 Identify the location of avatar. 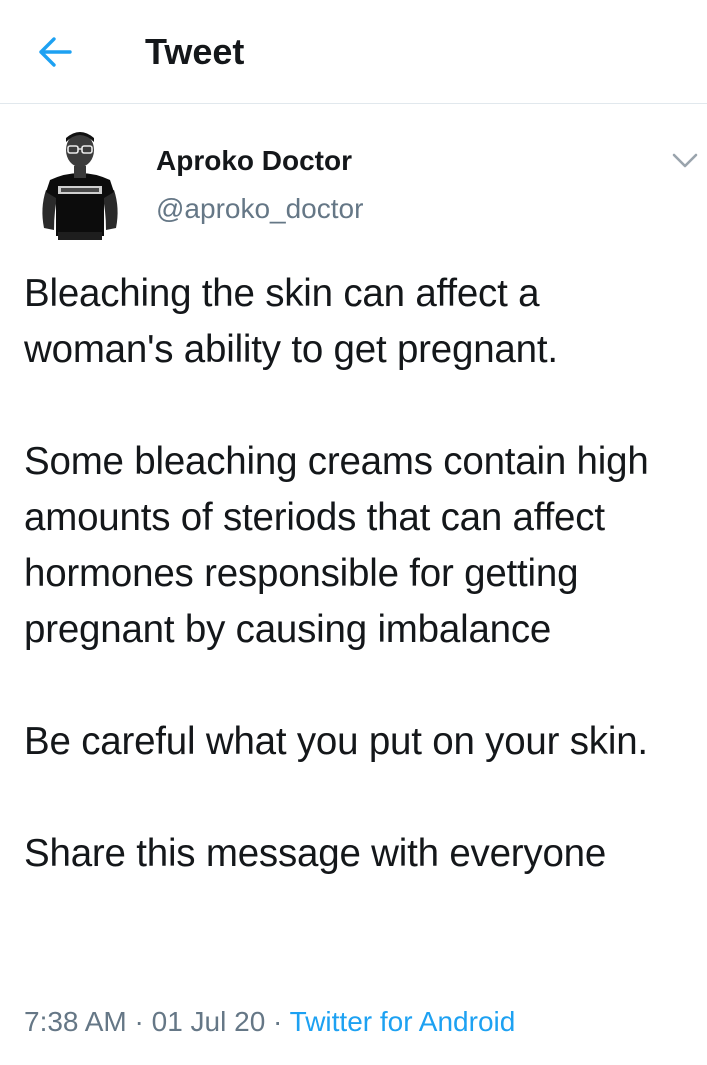
(80, 184).